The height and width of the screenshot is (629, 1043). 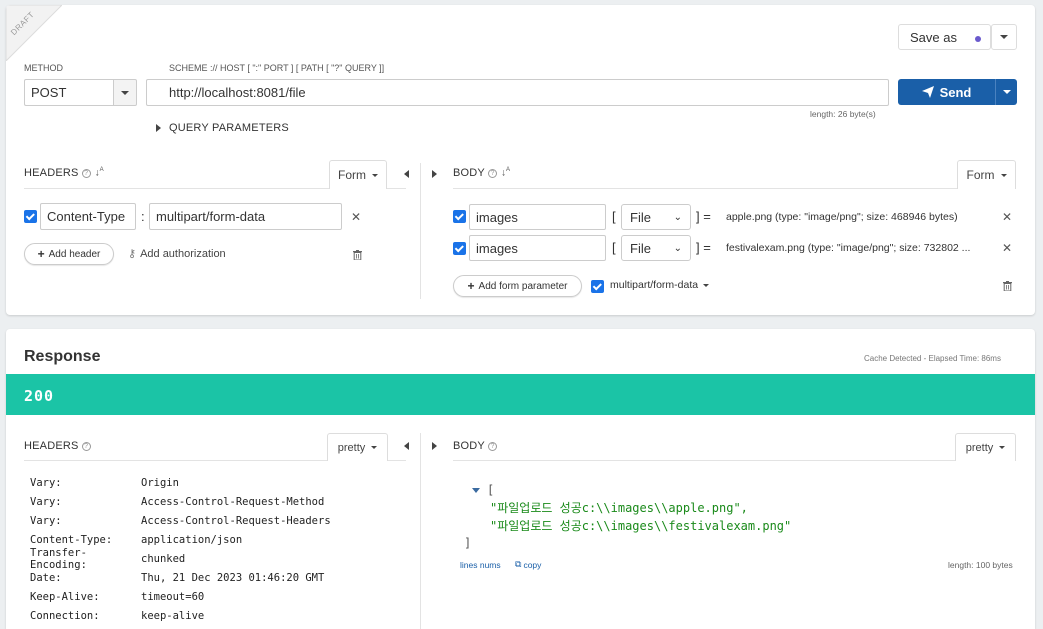 I want to click on encoding-checkbox, so click(x=597, y=286).